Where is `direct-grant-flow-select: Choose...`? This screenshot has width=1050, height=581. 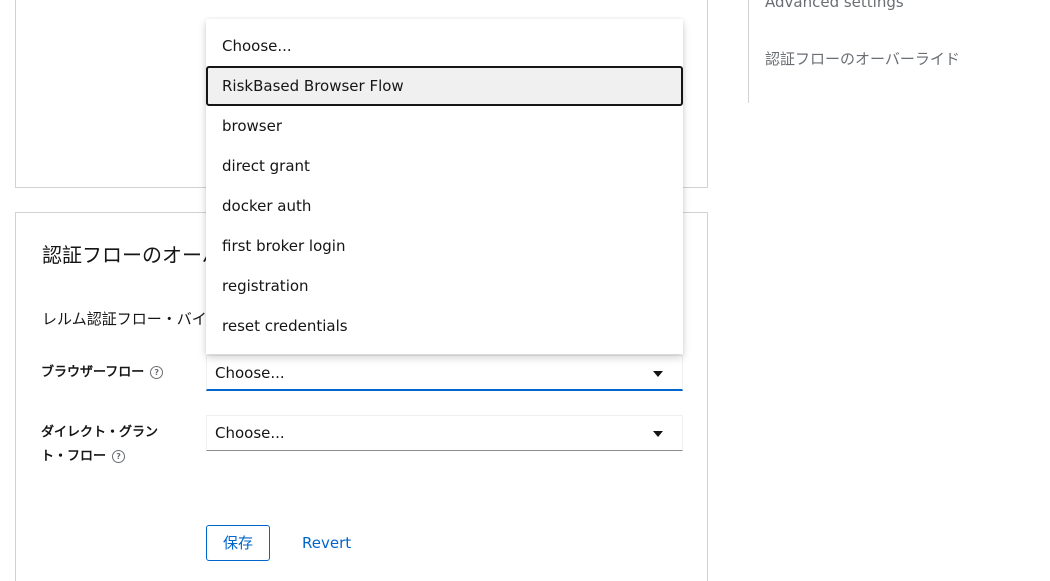 direct-grant-flow-select: Choose... is located at coordinates (444, 433).